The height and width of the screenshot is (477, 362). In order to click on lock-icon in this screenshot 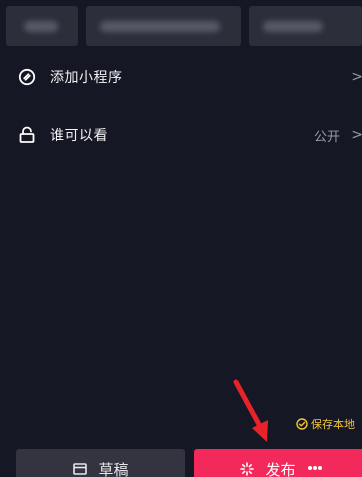, I will do `click(27, 134)`.